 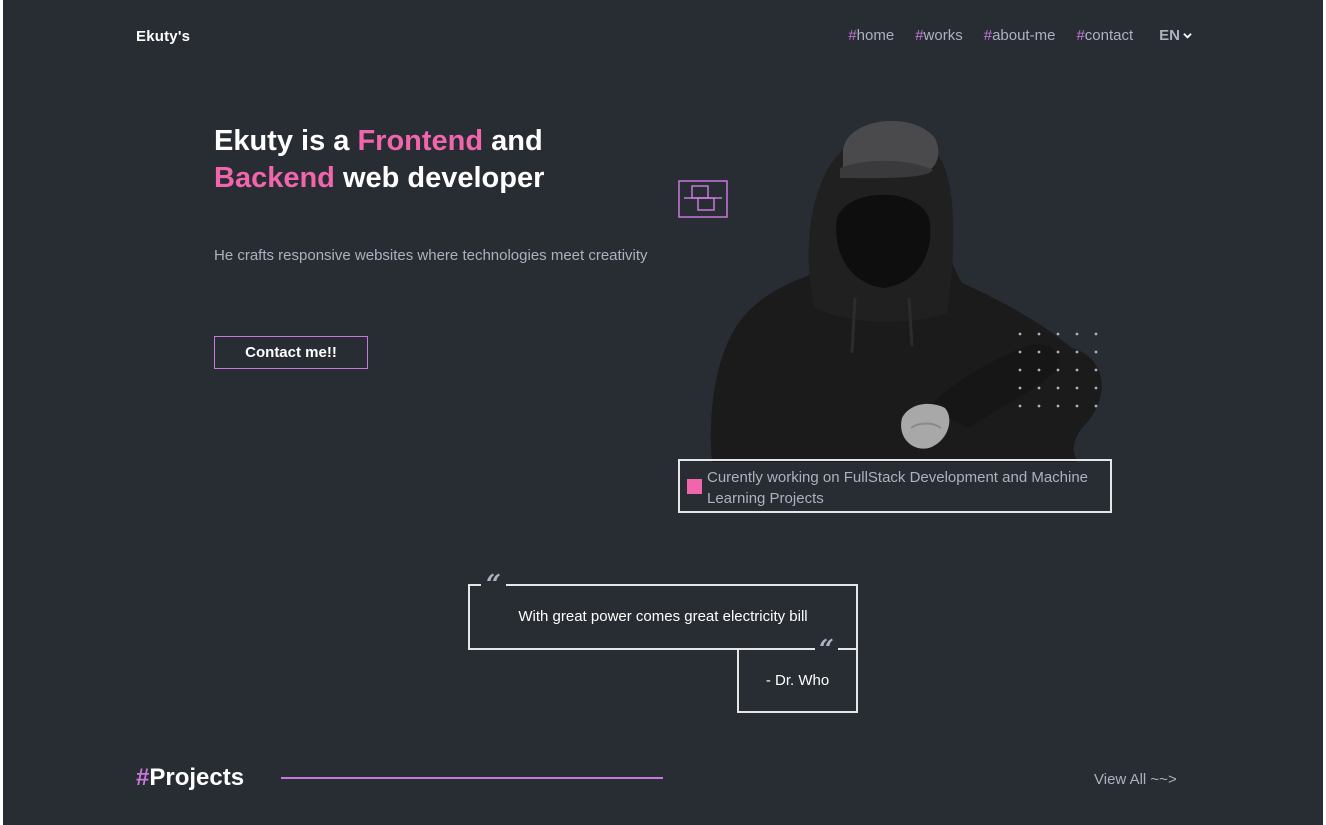 I want to click on main-nav: #home #works #about-me #contact EN, so click(x=1020, y=35).